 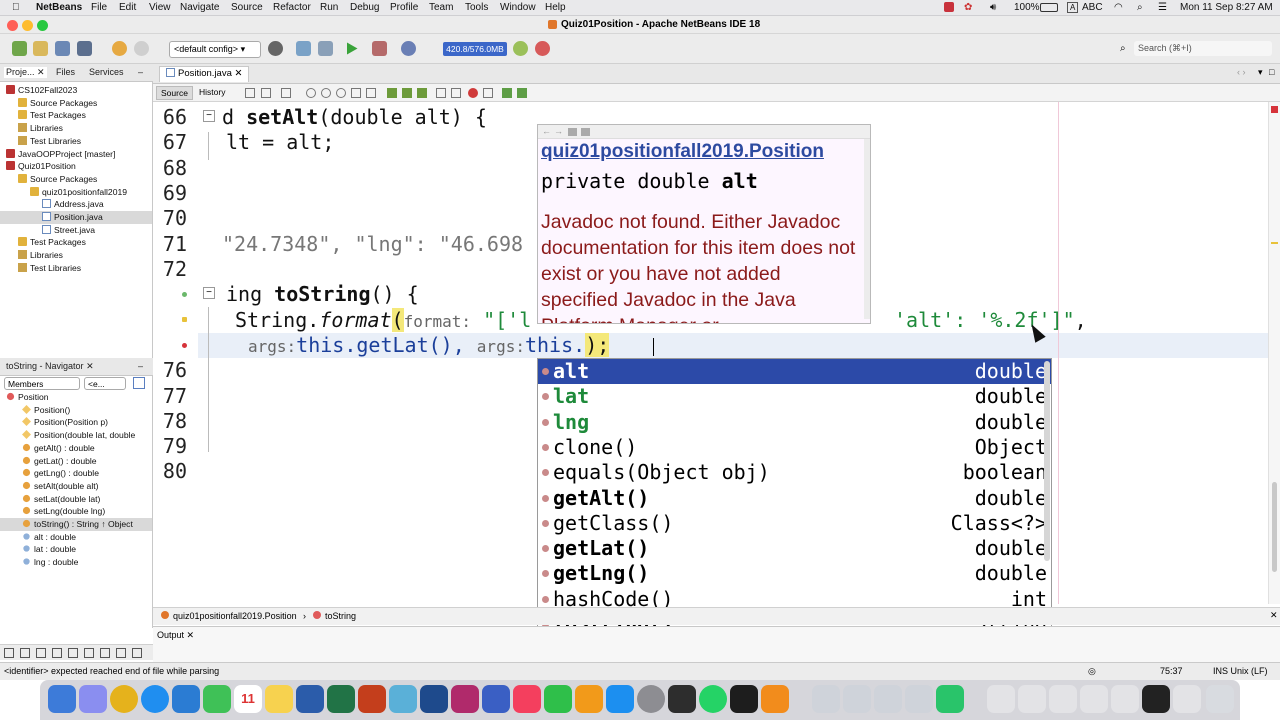 I want to click on redo-icon, so click(x=141, y=48).